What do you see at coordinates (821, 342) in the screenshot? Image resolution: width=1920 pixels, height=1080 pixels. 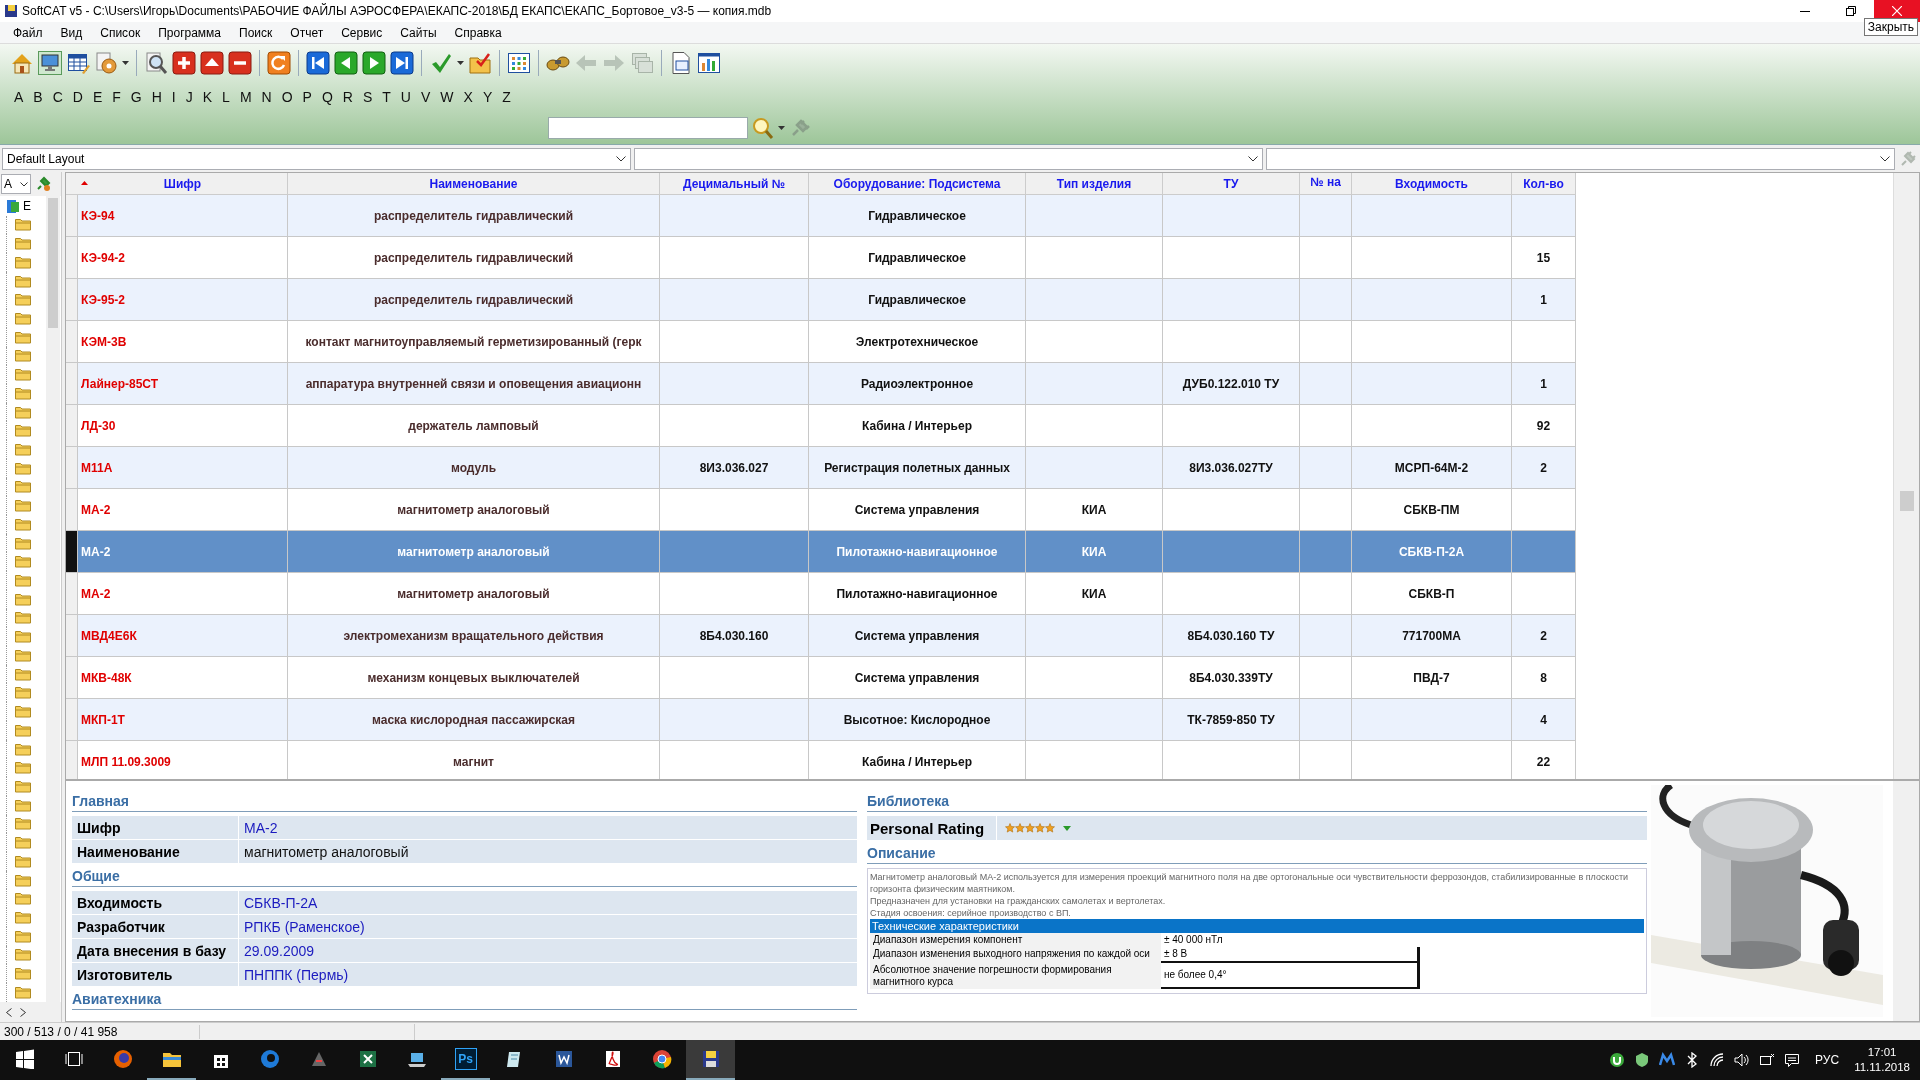 I see `table-row: КЭМ-3В контакт магнитоуправляемый герметизированный (герк Электротехническое` at bounding box center [821, 342].